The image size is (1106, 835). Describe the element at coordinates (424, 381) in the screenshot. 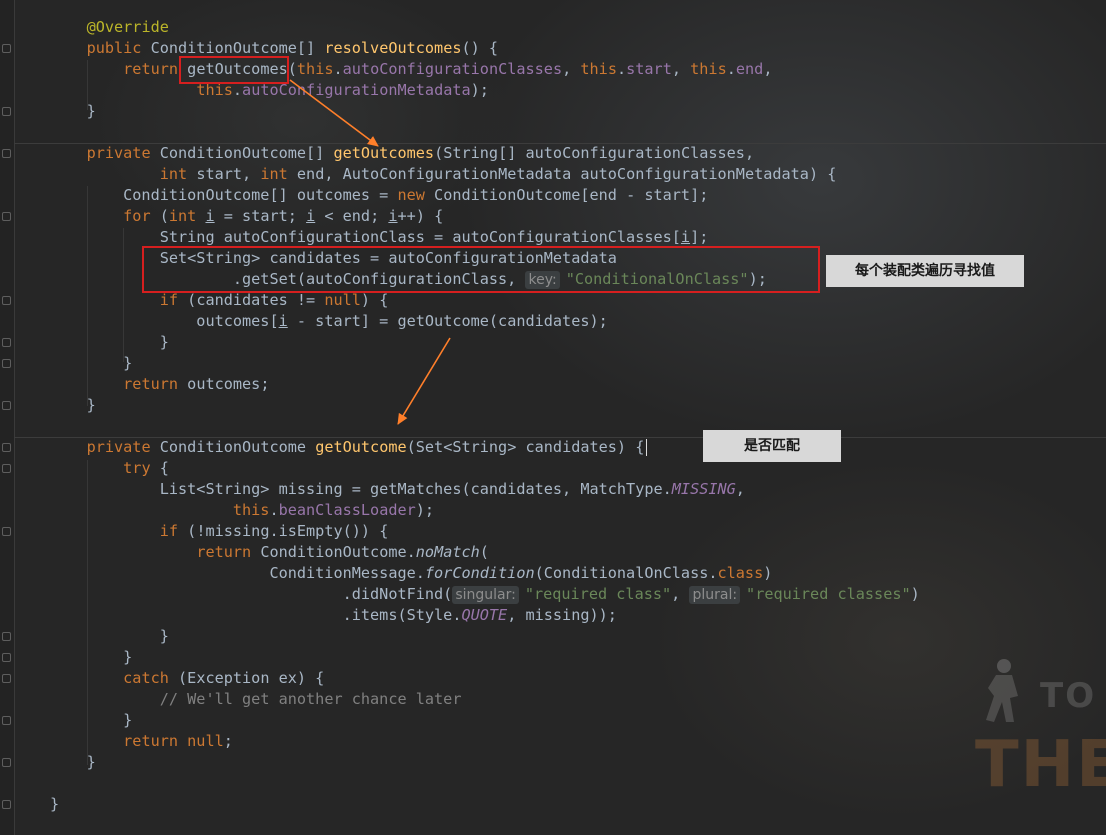

I see `arrow-to-getoutcome` at that location.